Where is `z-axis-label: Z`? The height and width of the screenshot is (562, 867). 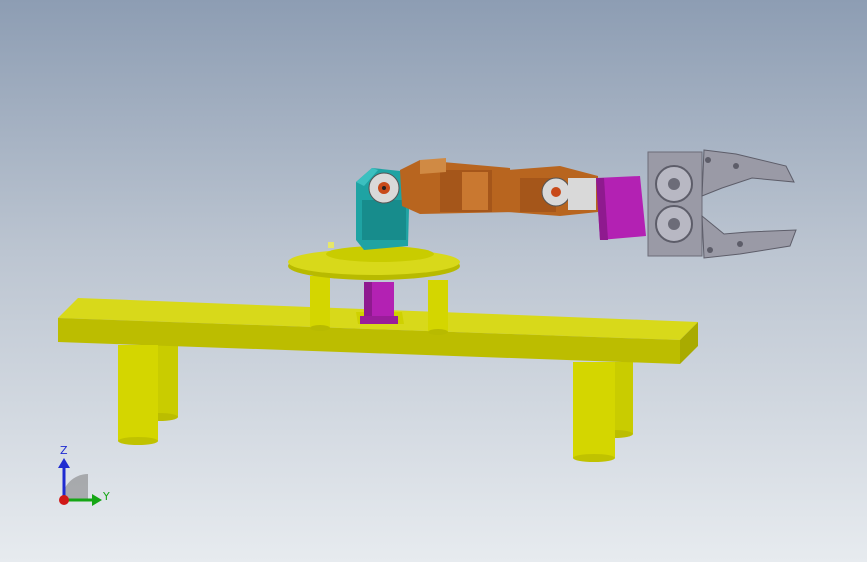
z-axis-label: Z is located at coordinates (64, 450).